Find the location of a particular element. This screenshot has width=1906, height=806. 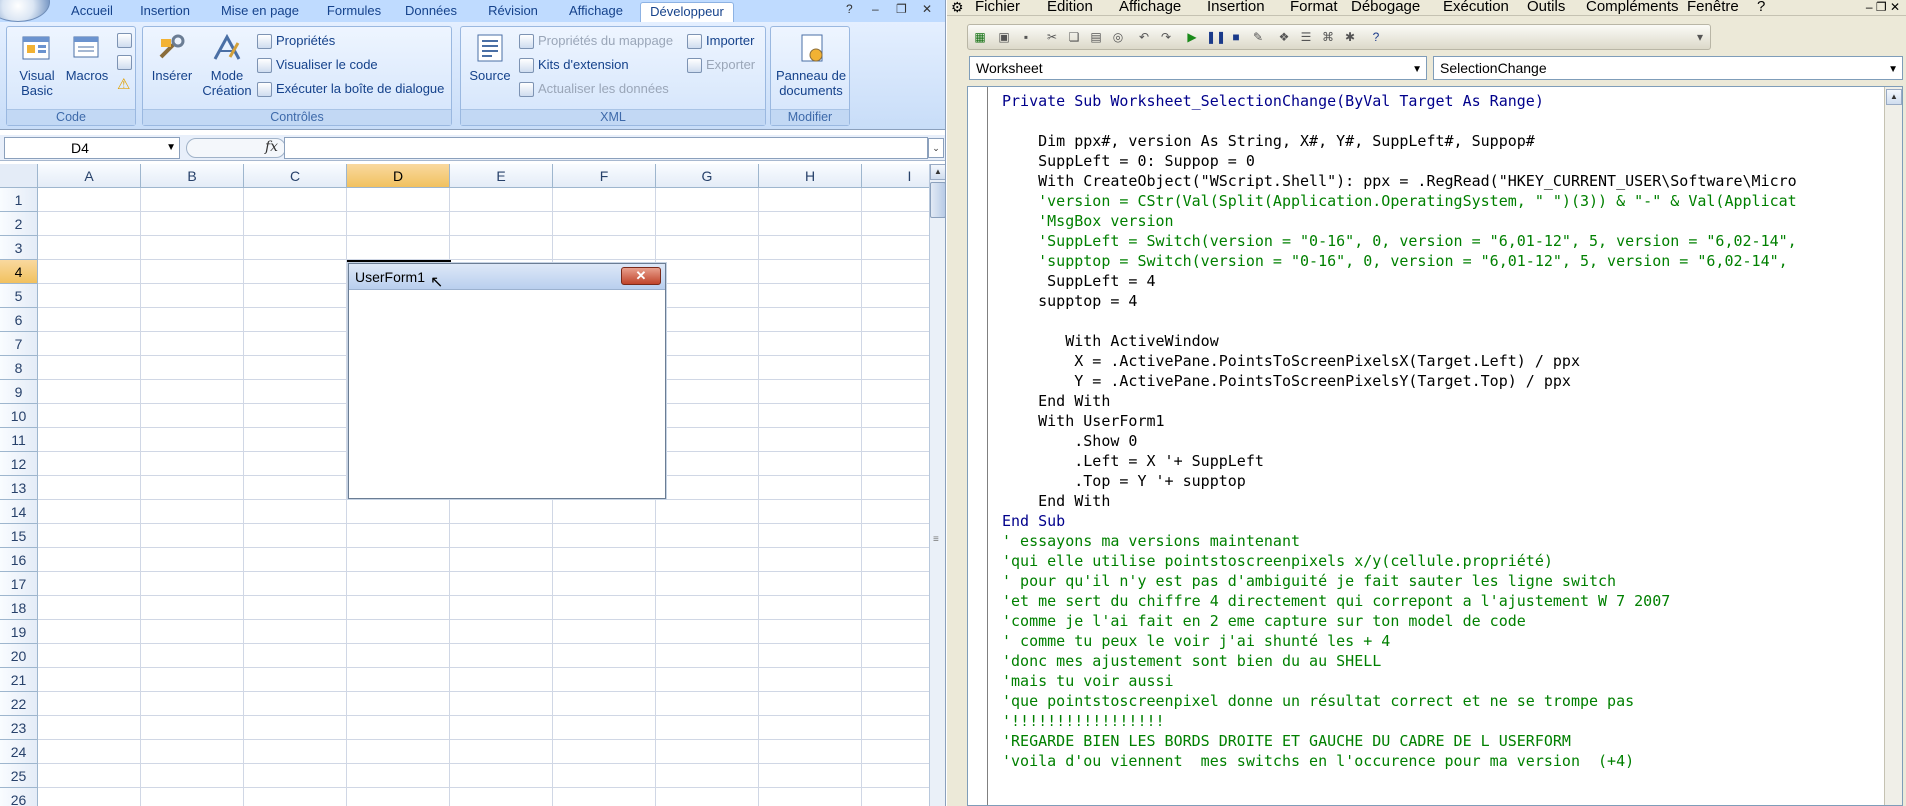

code-line: .Show 0 is located at coordinates (1442, 441).